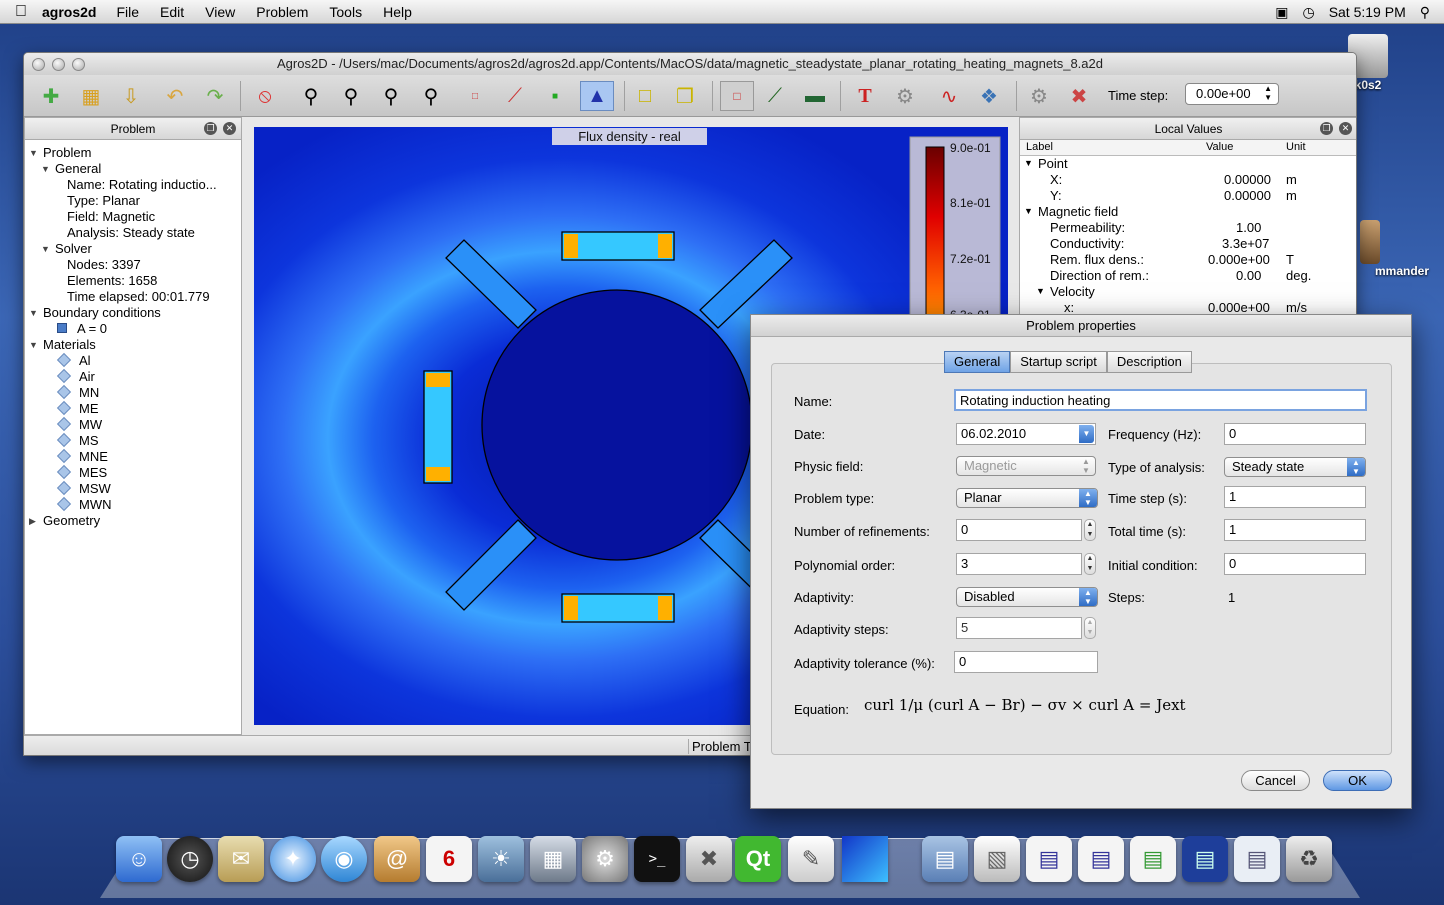 This screenshot has width=1444, height=905. I want to click on tree-item: Analysis: Steady state, so click(133, 233).